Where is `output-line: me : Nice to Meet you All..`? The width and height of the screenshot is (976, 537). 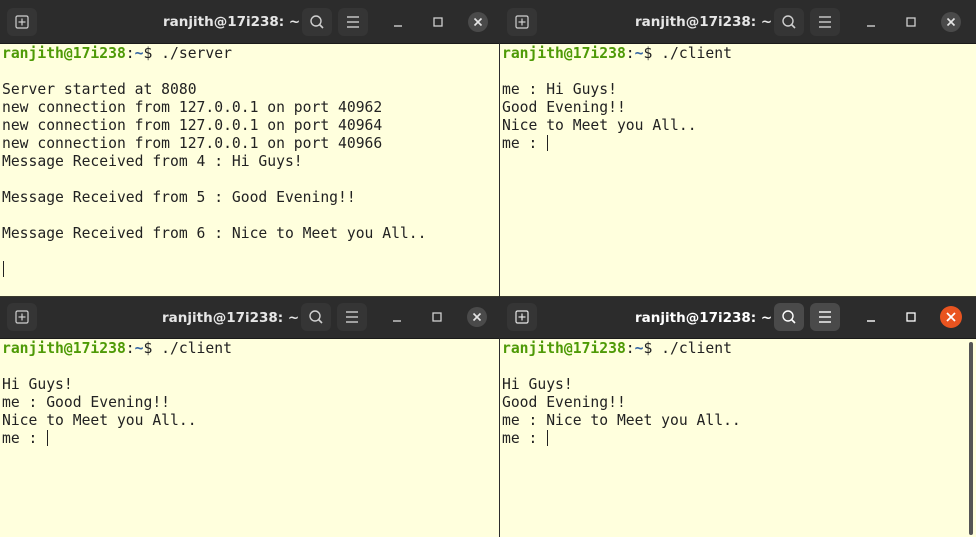
output-line: me : Nice to Meet you All.. is located at coordinates (739, 421).